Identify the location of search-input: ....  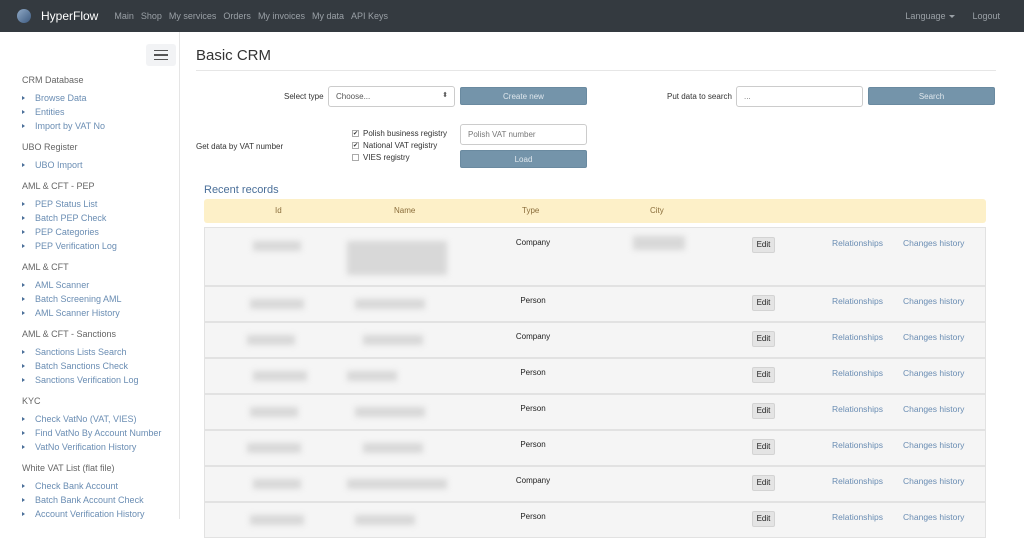
(799, 96).